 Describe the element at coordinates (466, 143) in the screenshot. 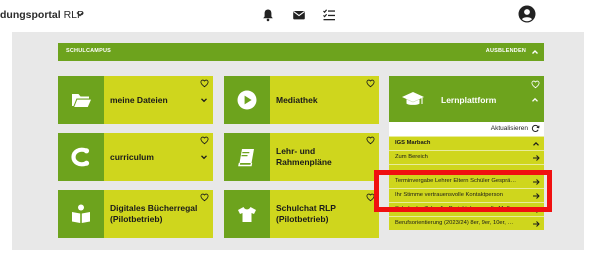

I see `school-row: IGS Marbach` at that location.